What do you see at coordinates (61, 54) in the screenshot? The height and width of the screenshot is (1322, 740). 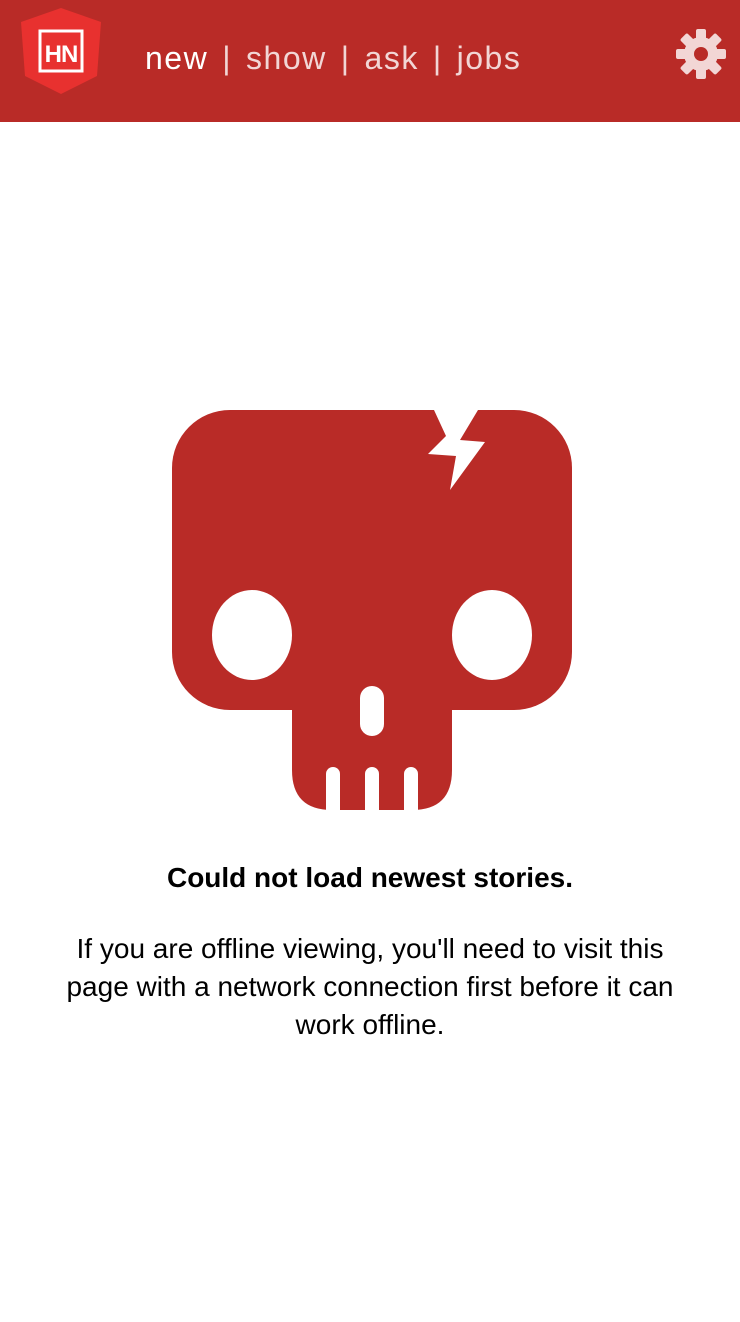 I see `logo-text: HN` at bounding box center [61, 54].